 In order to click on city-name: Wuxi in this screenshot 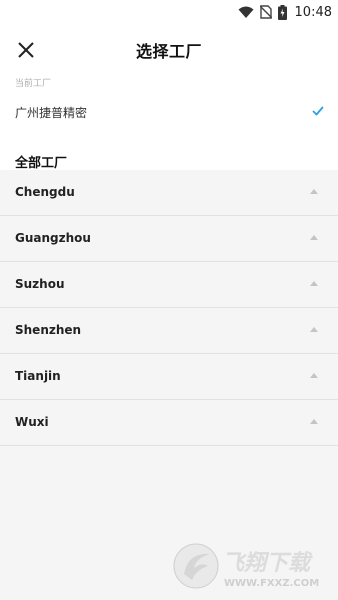, I will do `click(32, 422)`.